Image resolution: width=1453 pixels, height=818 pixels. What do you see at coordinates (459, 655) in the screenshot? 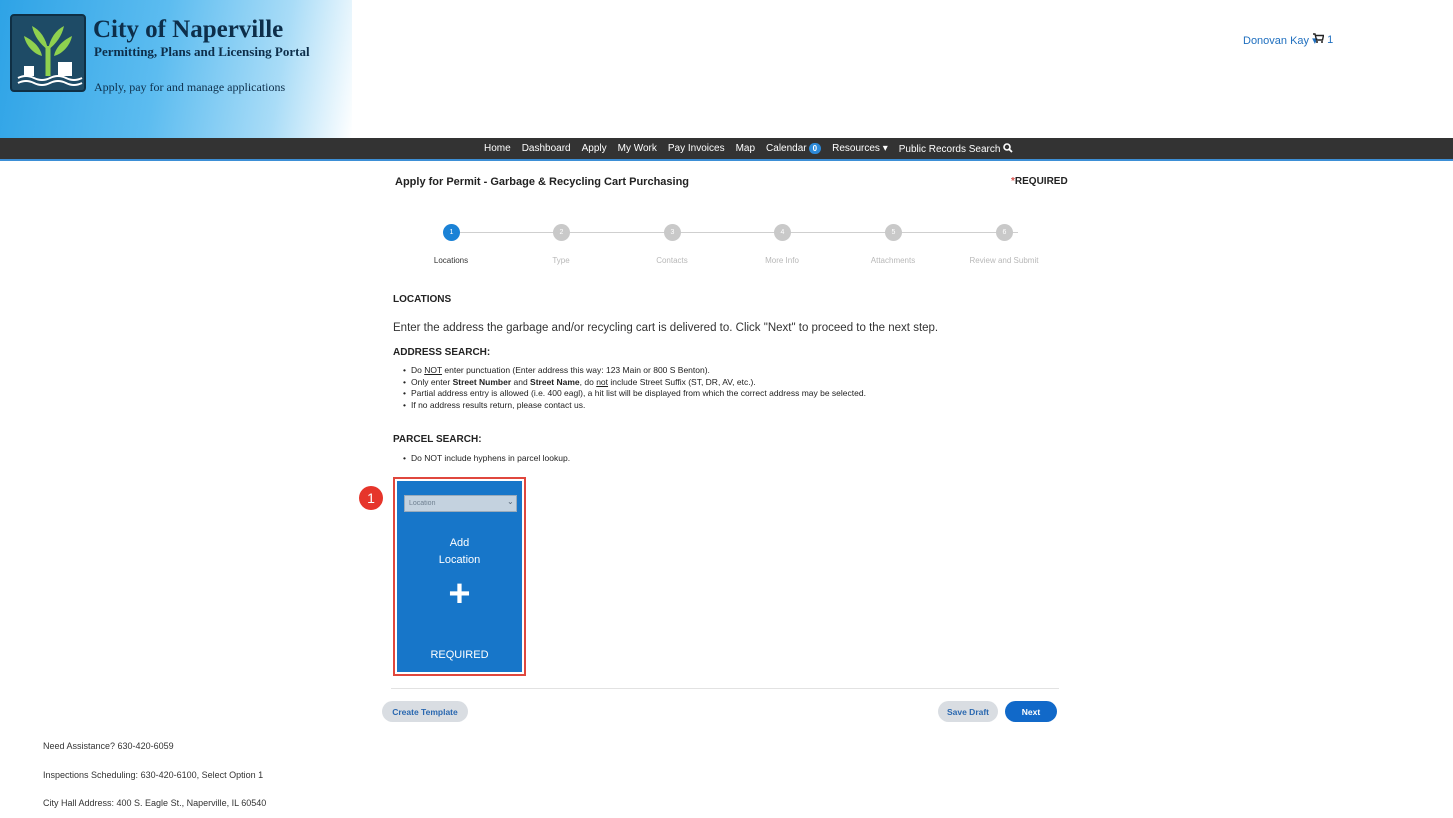
I see `card-required-label: REQUIRED` at bounding box center [459, 655].